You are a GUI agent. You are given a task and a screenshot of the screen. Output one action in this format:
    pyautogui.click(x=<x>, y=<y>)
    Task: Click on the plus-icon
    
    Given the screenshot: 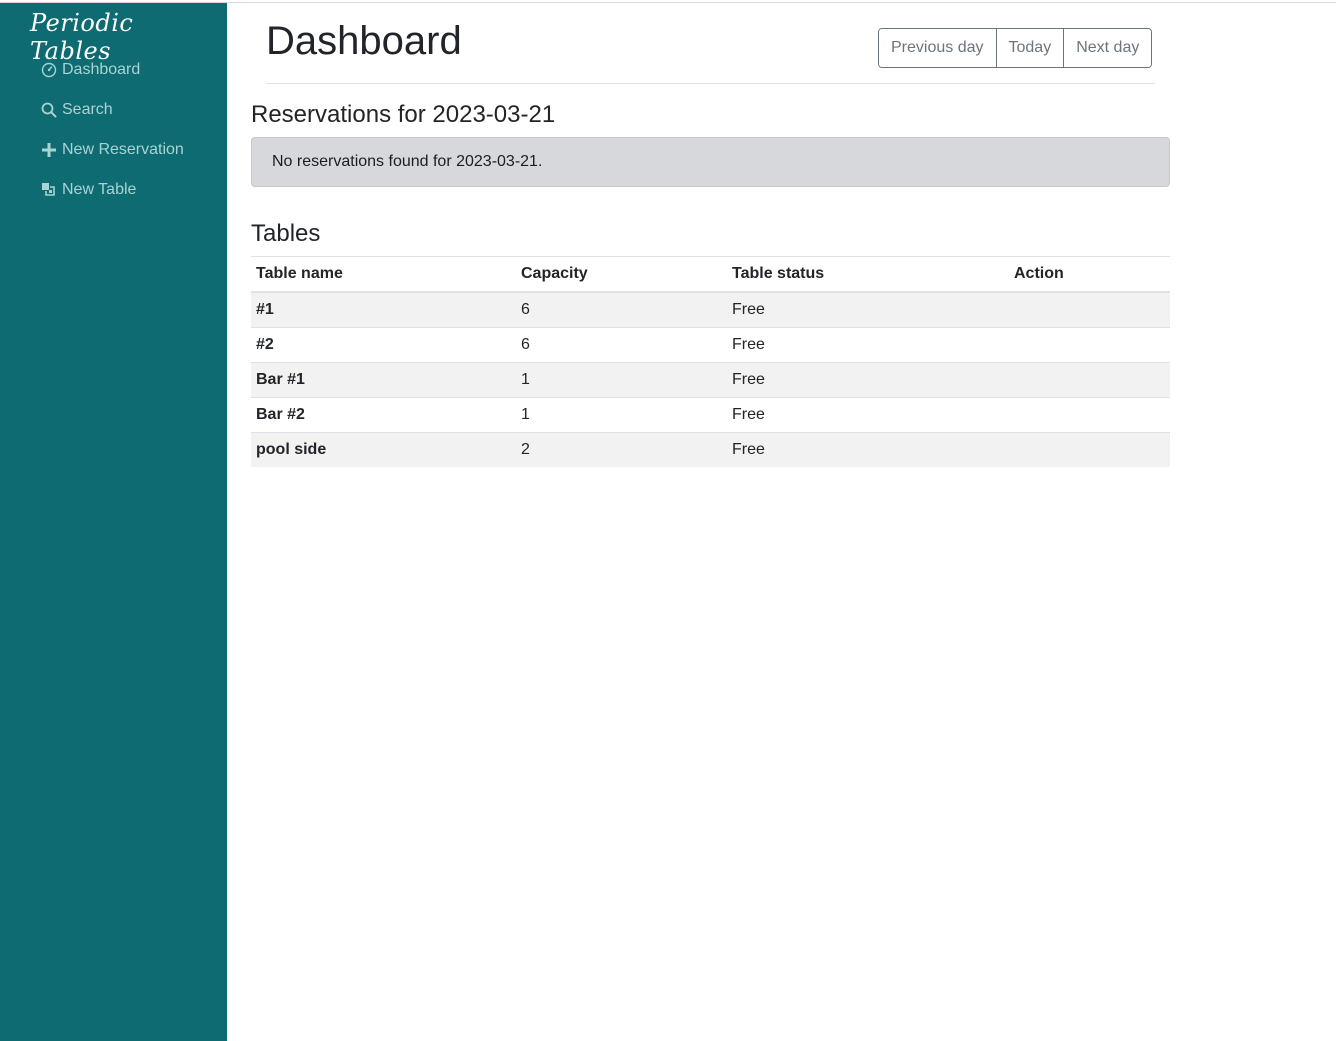 What is the action you would take?
    pyautogui.click(x=49, y=150)
    